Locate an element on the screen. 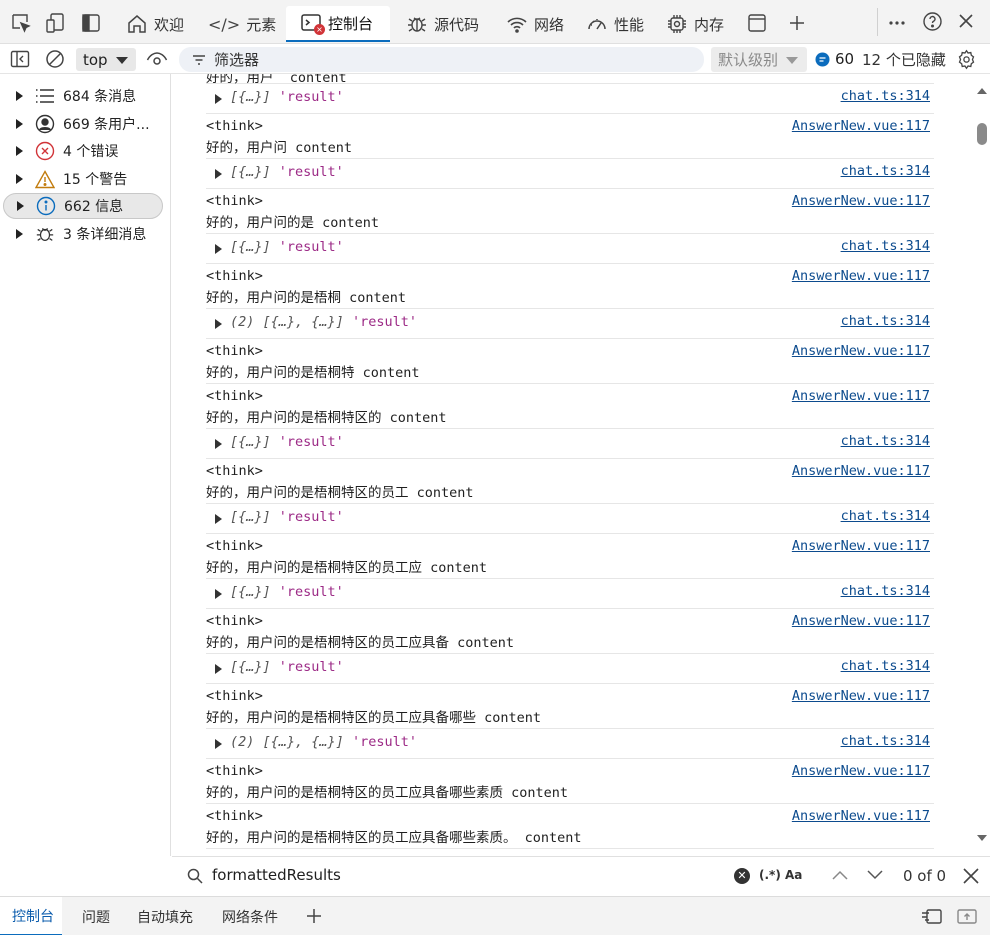 This screenshot has width=990, height=935. drawer-tab-console: 控制台 is located at coordinates (31, 916).